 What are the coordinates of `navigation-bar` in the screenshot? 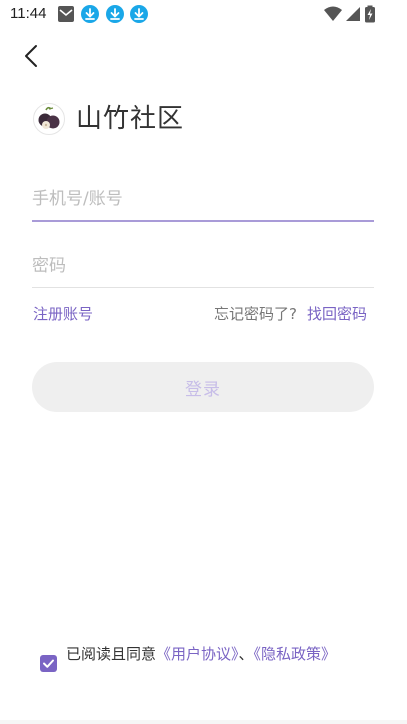 It's located at (203, 722).